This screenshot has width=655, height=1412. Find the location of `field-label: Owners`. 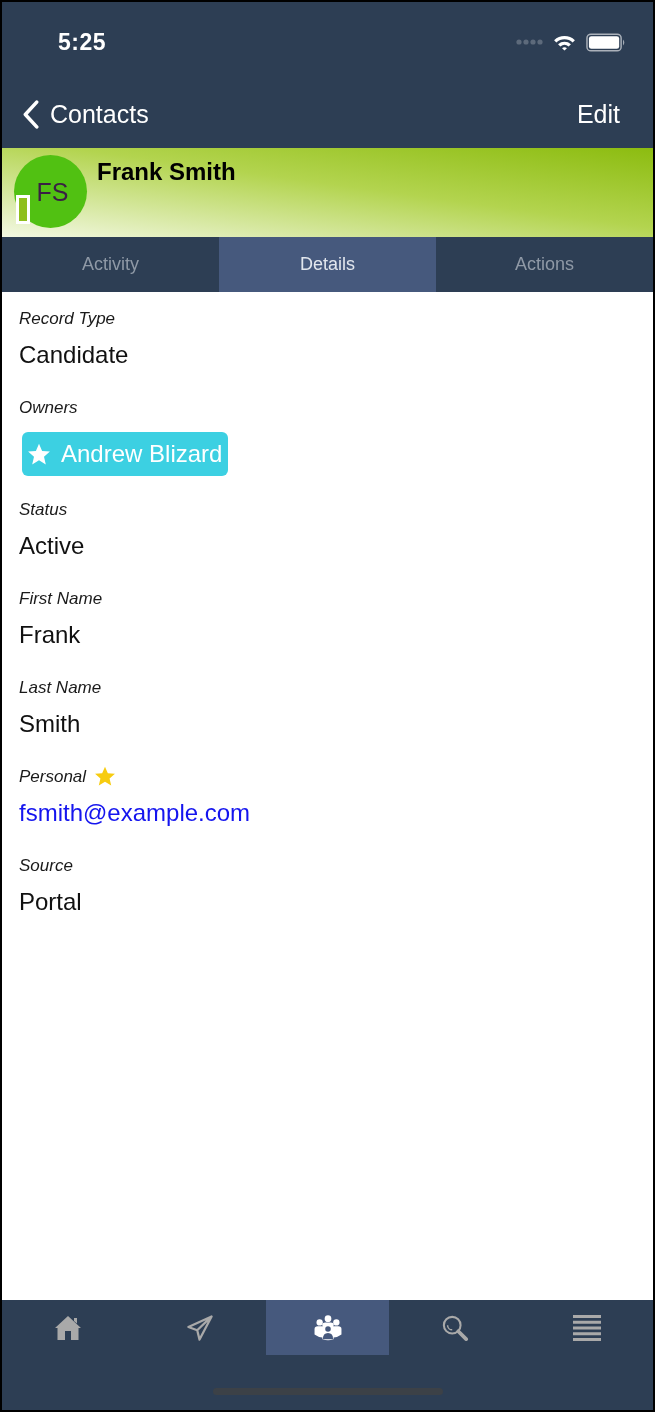

field-label: Owners is located at coordinates (48, 408).